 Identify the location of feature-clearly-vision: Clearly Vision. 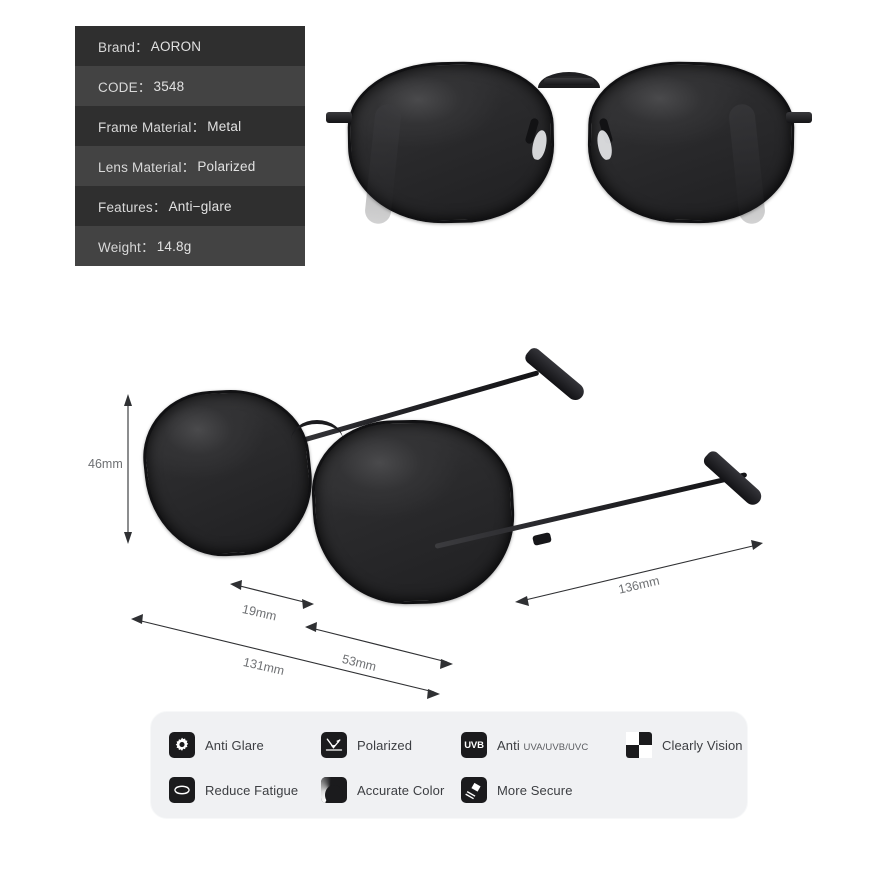
(684, 745).